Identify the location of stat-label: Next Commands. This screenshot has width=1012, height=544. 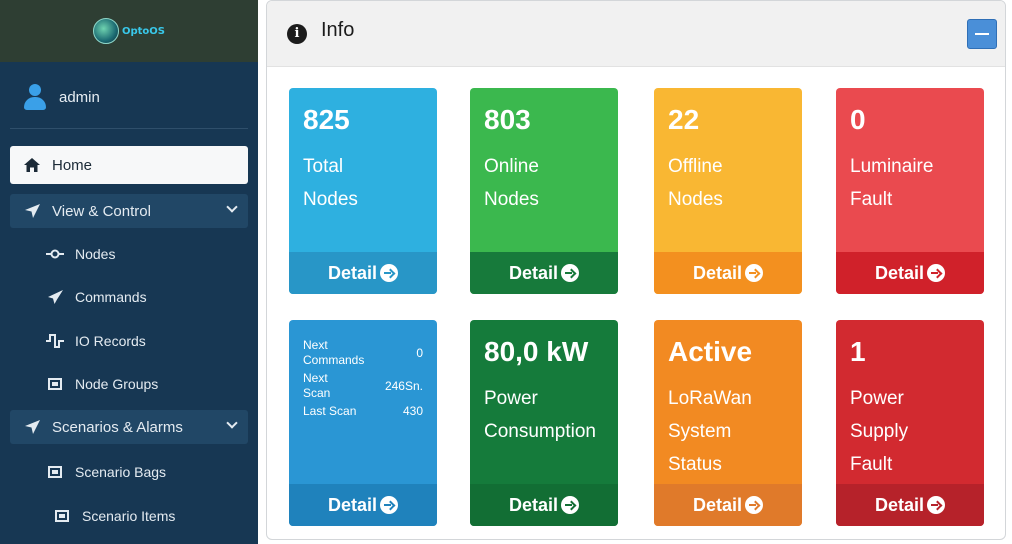
(334, 352).